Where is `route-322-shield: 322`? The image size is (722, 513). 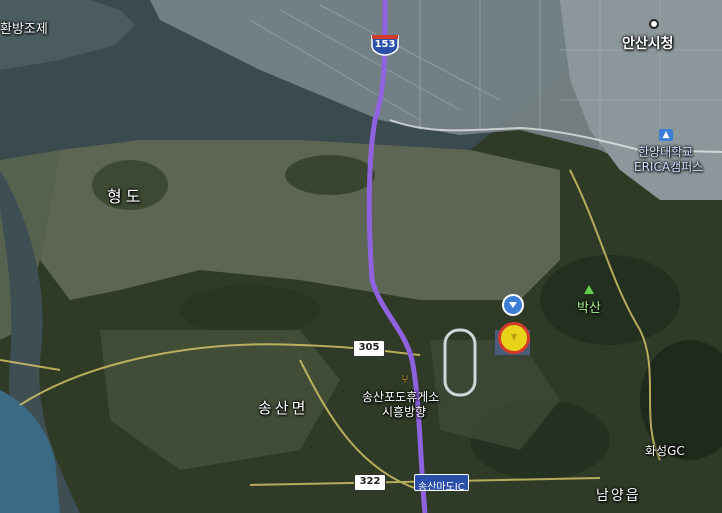 route-322-shield: 322 is located at coordinates (370, 482).